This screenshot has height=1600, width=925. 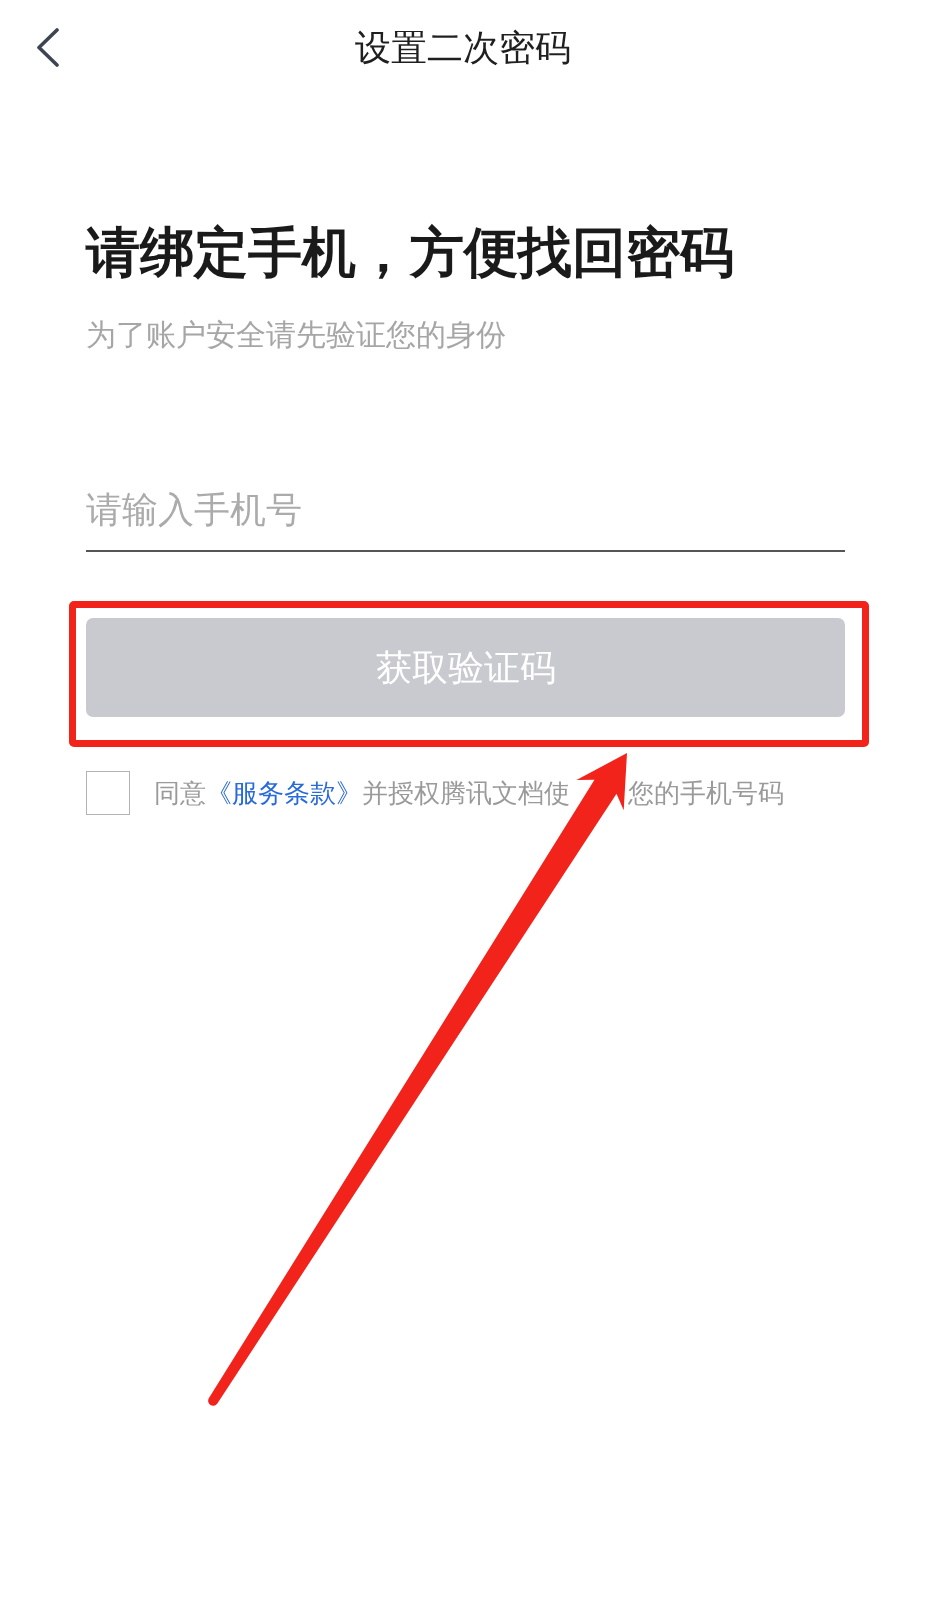 What do you see at coordinates (108, 793) in the screenshot?
I see `checkbox` at bounding box center [108, 793].